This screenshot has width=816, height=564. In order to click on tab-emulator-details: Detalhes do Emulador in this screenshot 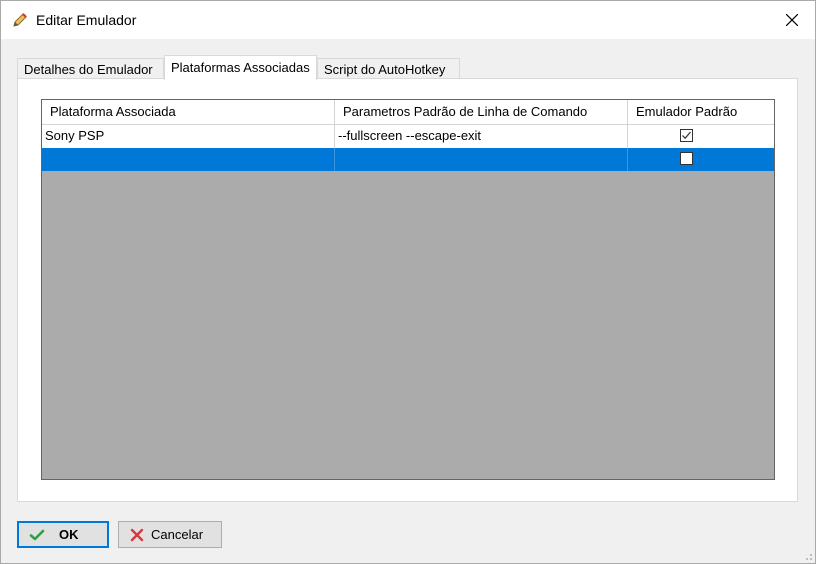, I will do `click(90, 68)`.